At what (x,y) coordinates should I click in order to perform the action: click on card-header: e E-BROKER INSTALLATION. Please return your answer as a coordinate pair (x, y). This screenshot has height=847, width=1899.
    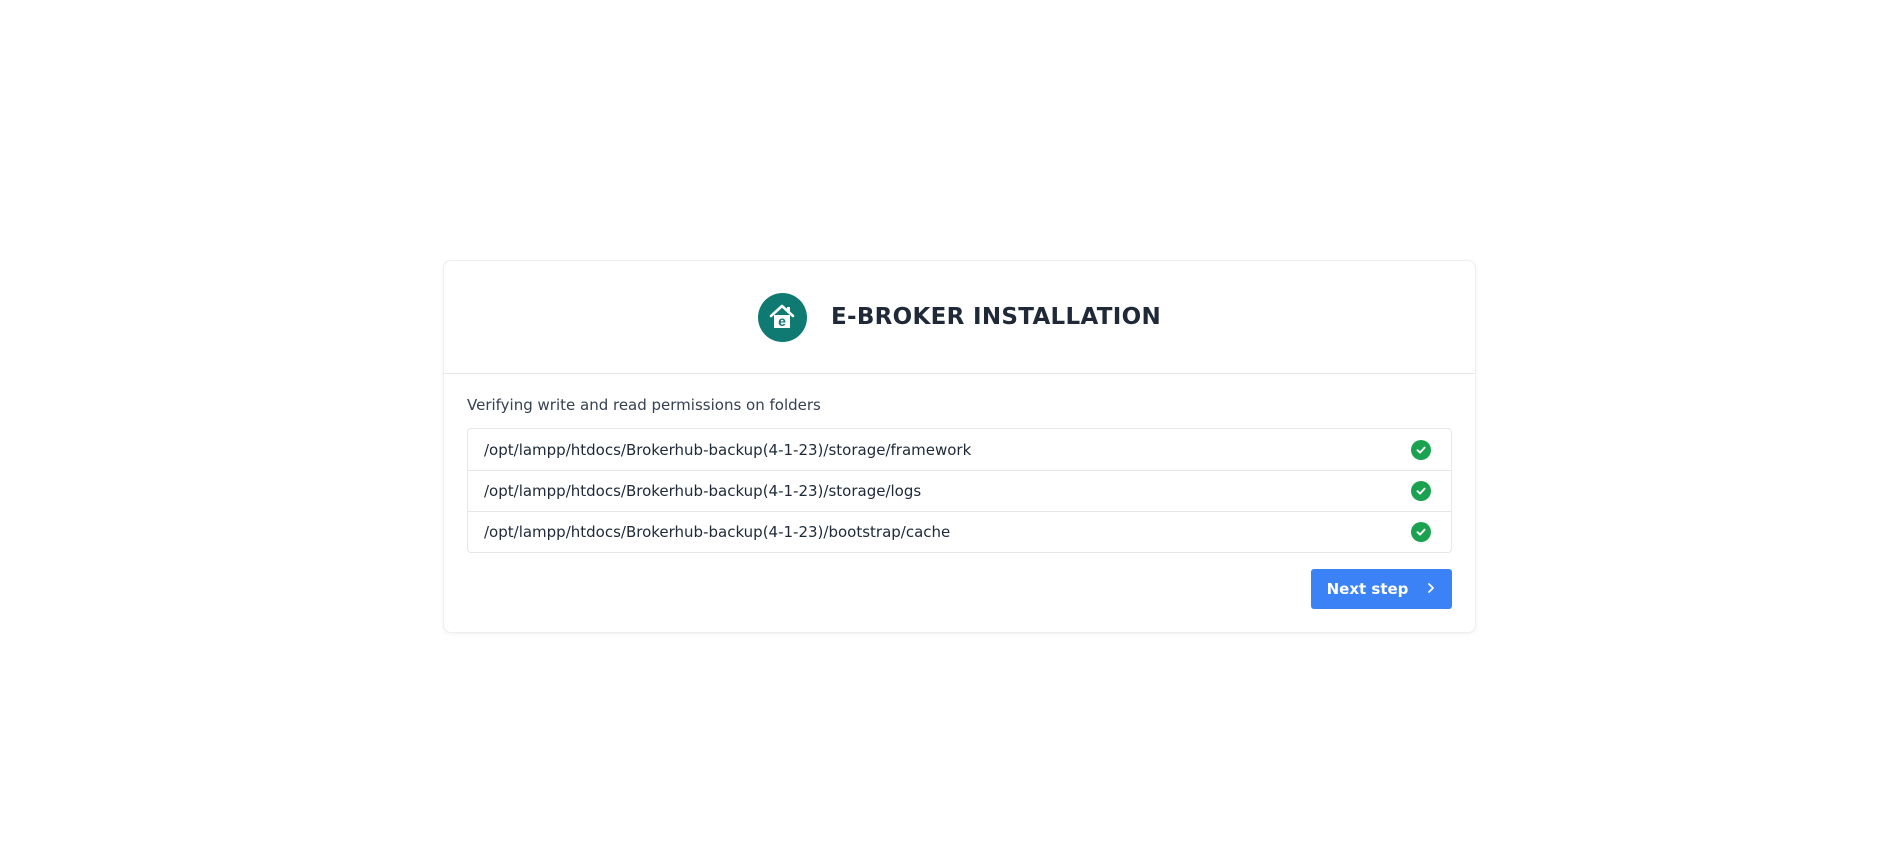
    Looking at the image, I should click on (959, 317).